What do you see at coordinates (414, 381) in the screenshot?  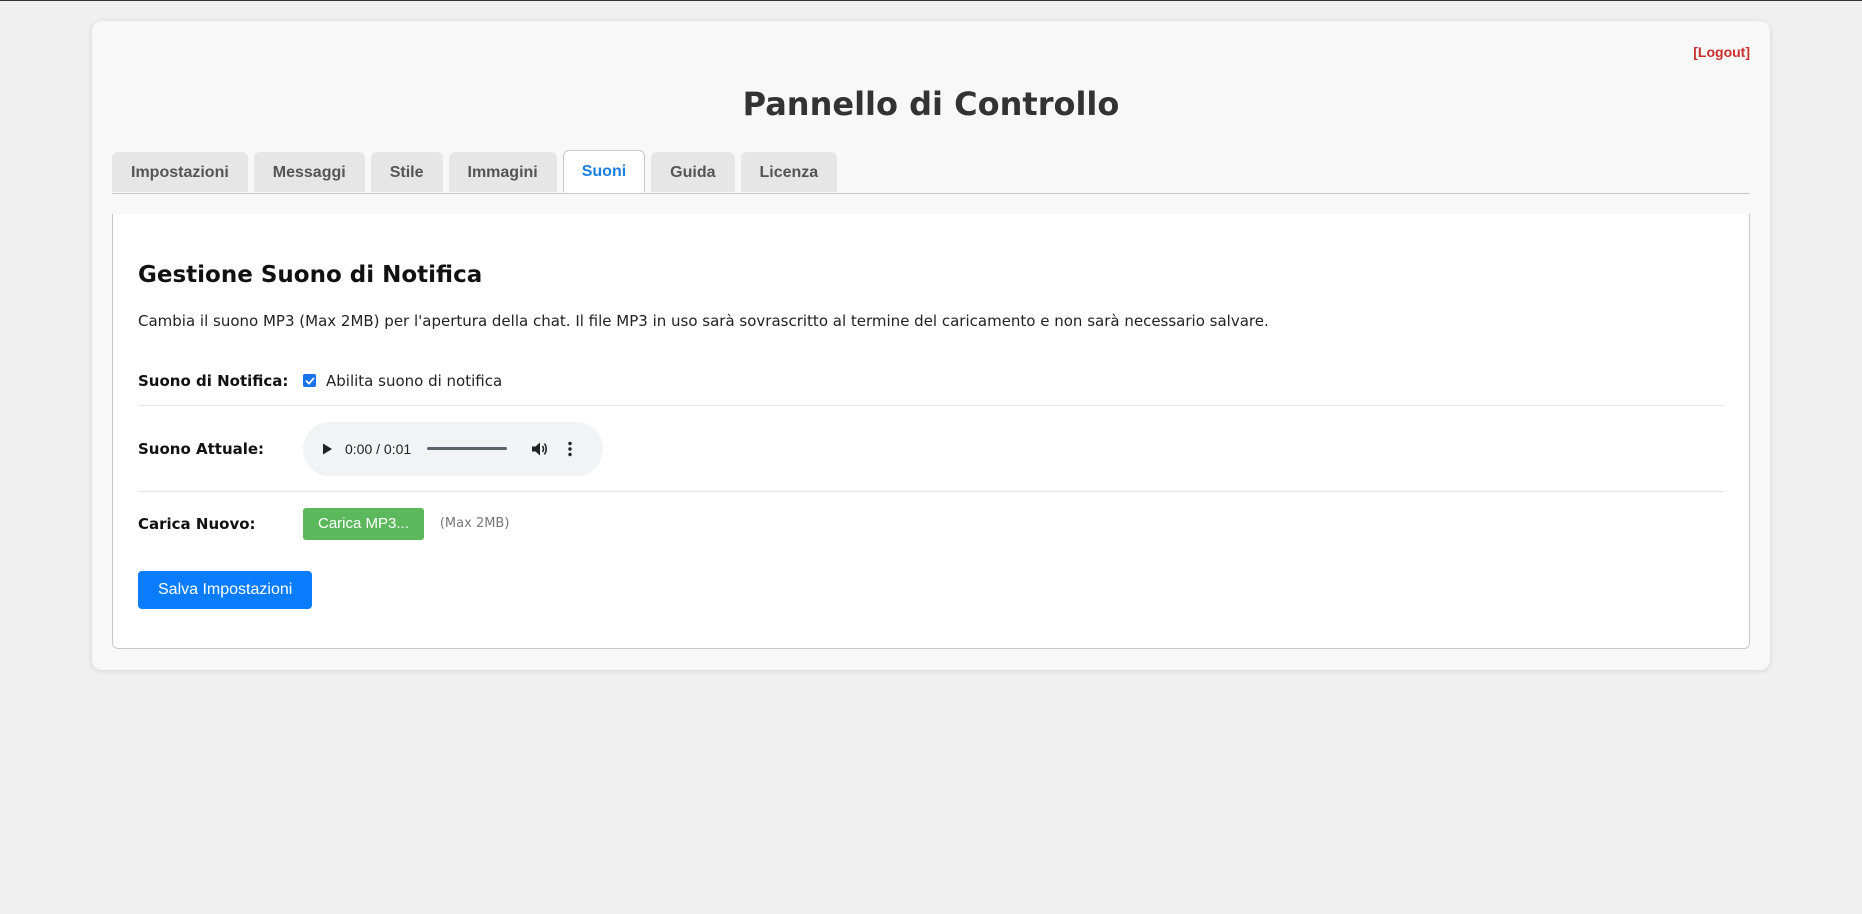 I see `enable-notification-label: Abilita suono di notifica` at bounding box center [414, 381].